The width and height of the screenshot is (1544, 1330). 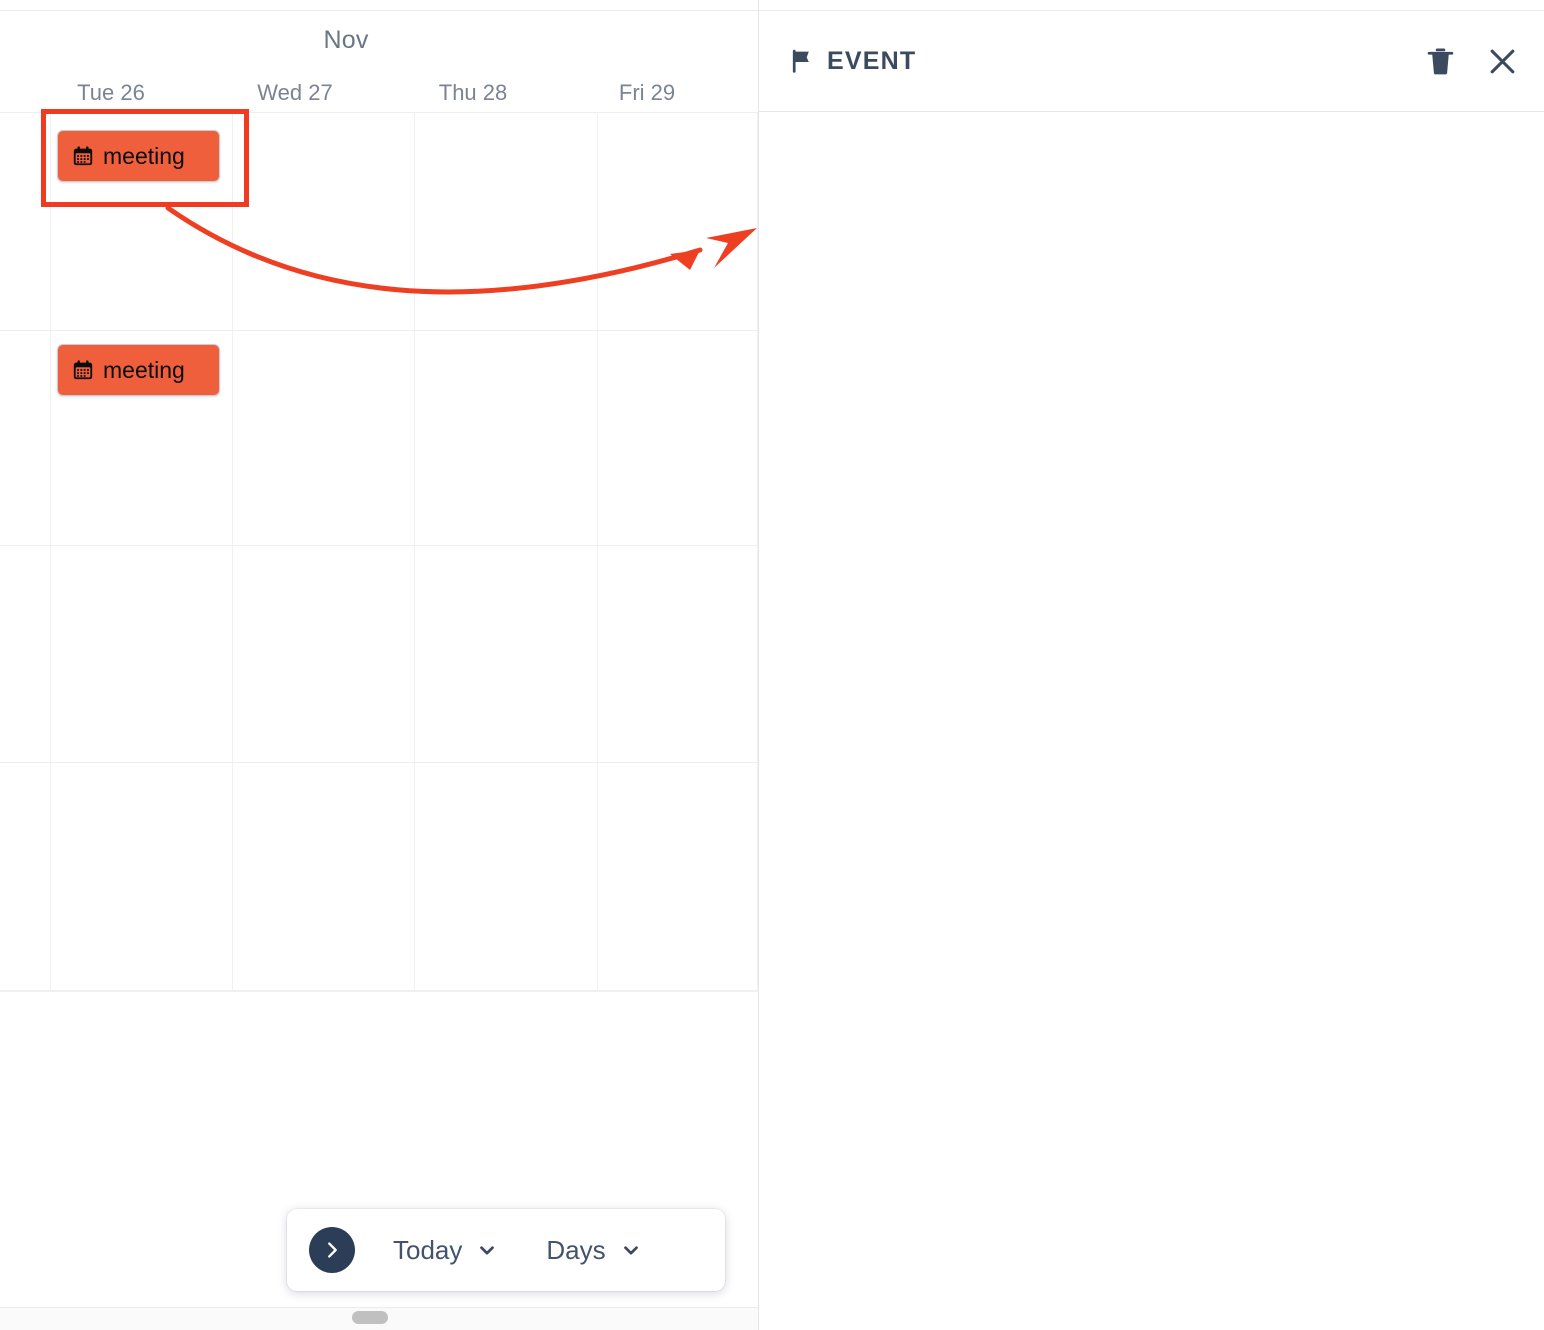 What do you see at coordinates (379, 991) in the screenshot?
I see `calendar-grid-bottom-divider` at bounding box center [379, 991].